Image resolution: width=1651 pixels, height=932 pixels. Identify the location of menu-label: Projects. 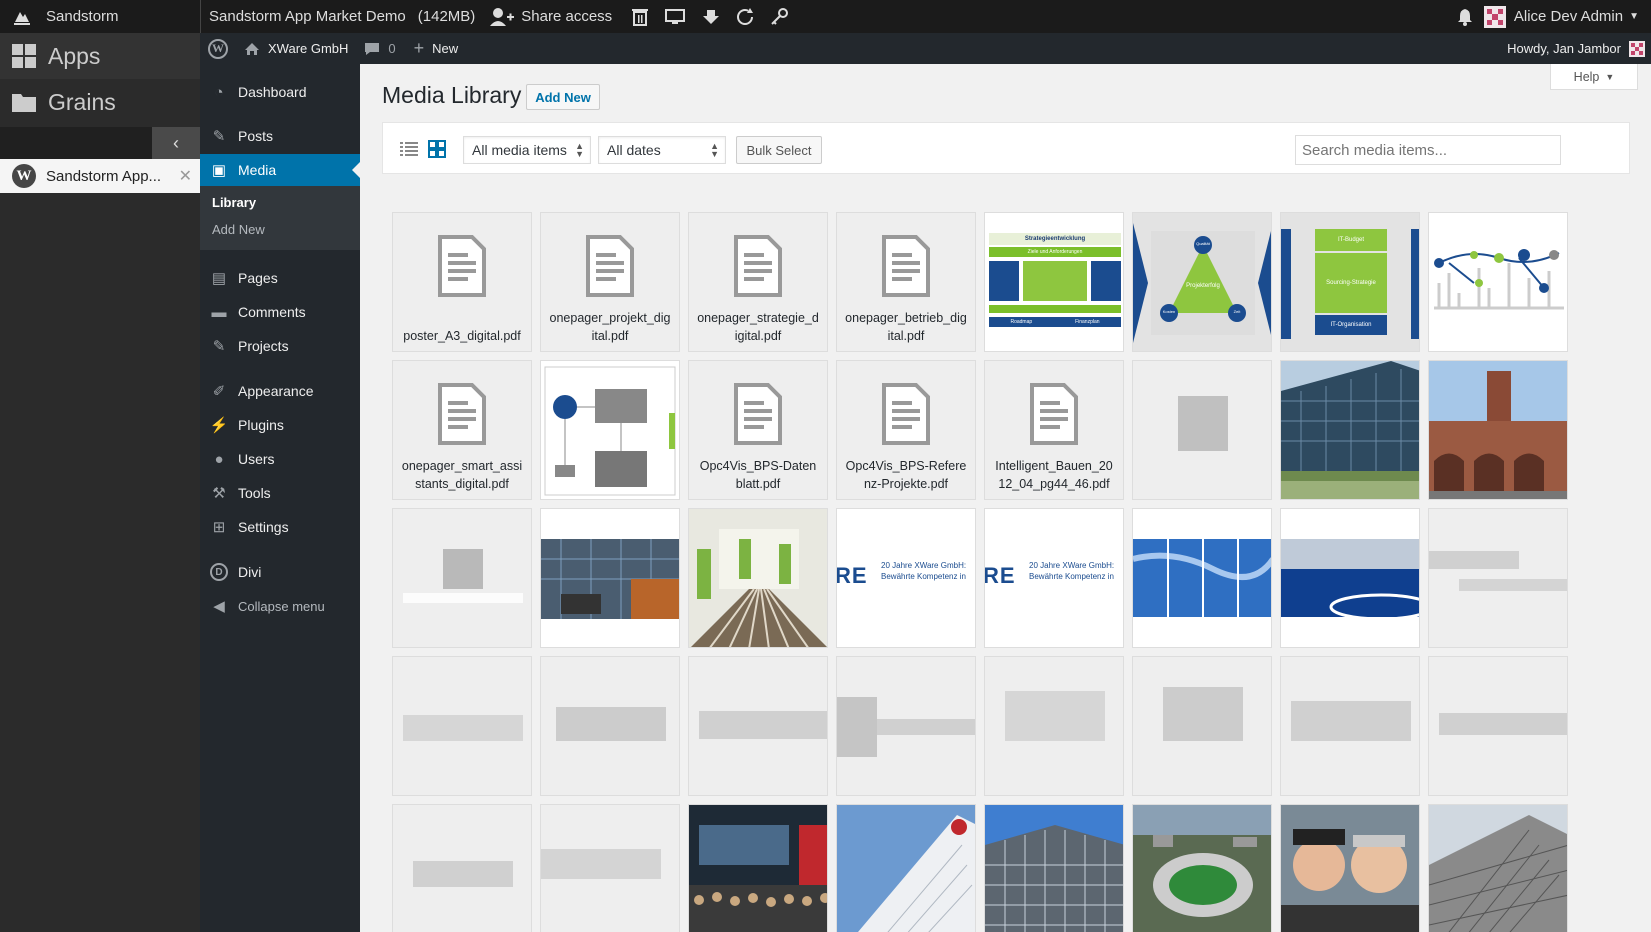
(263, 346).